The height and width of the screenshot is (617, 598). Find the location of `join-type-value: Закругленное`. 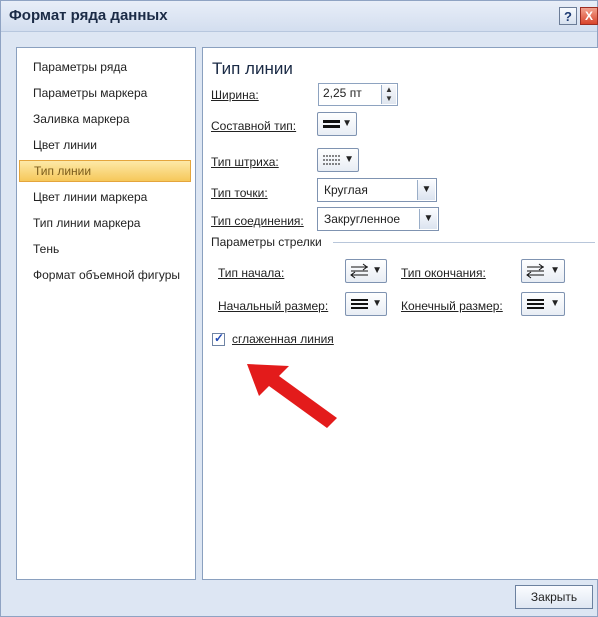

join-type-value: Закругленное is located at coordinates (362, 219).